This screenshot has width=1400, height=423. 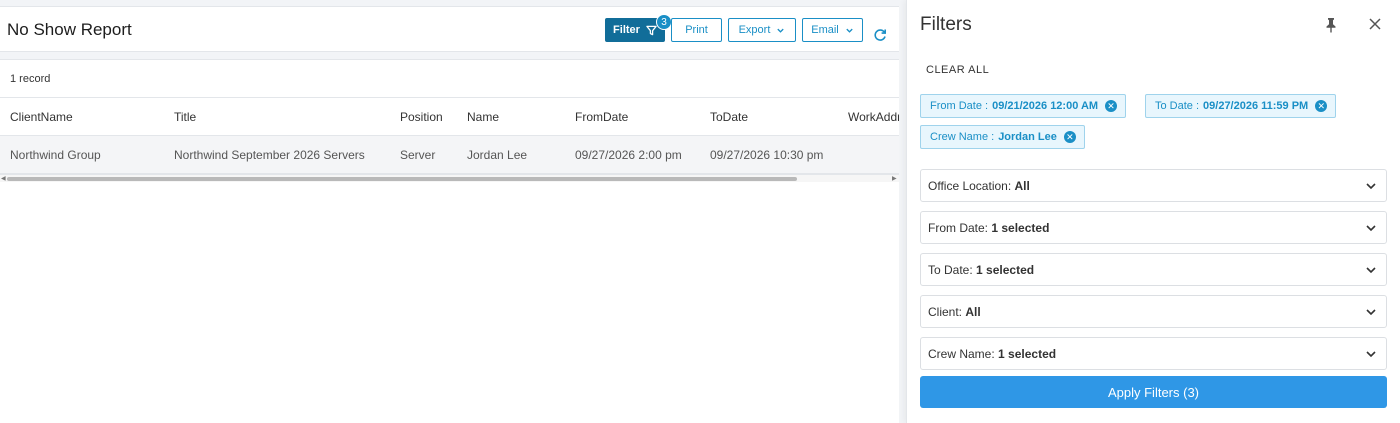 I want to click on chip-value: Jordan Lee, so click(x=1027, y=137).